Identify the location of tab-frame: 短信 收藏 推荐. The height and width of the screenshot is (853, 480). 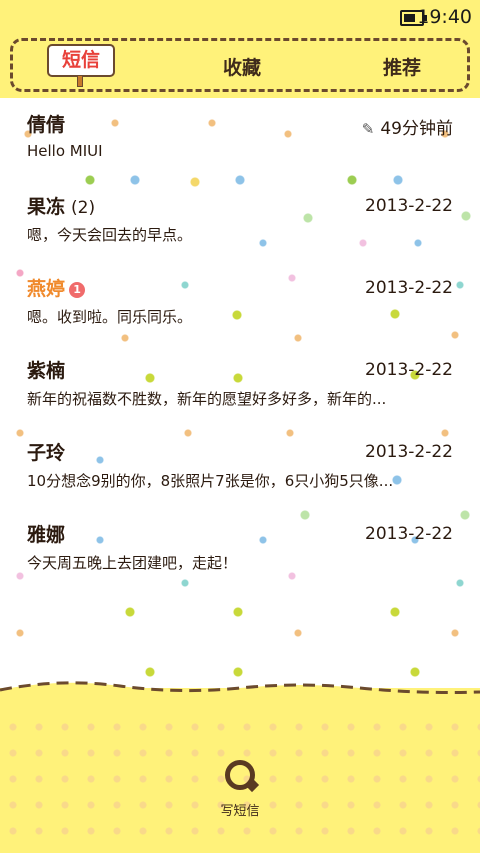
(240, 65).